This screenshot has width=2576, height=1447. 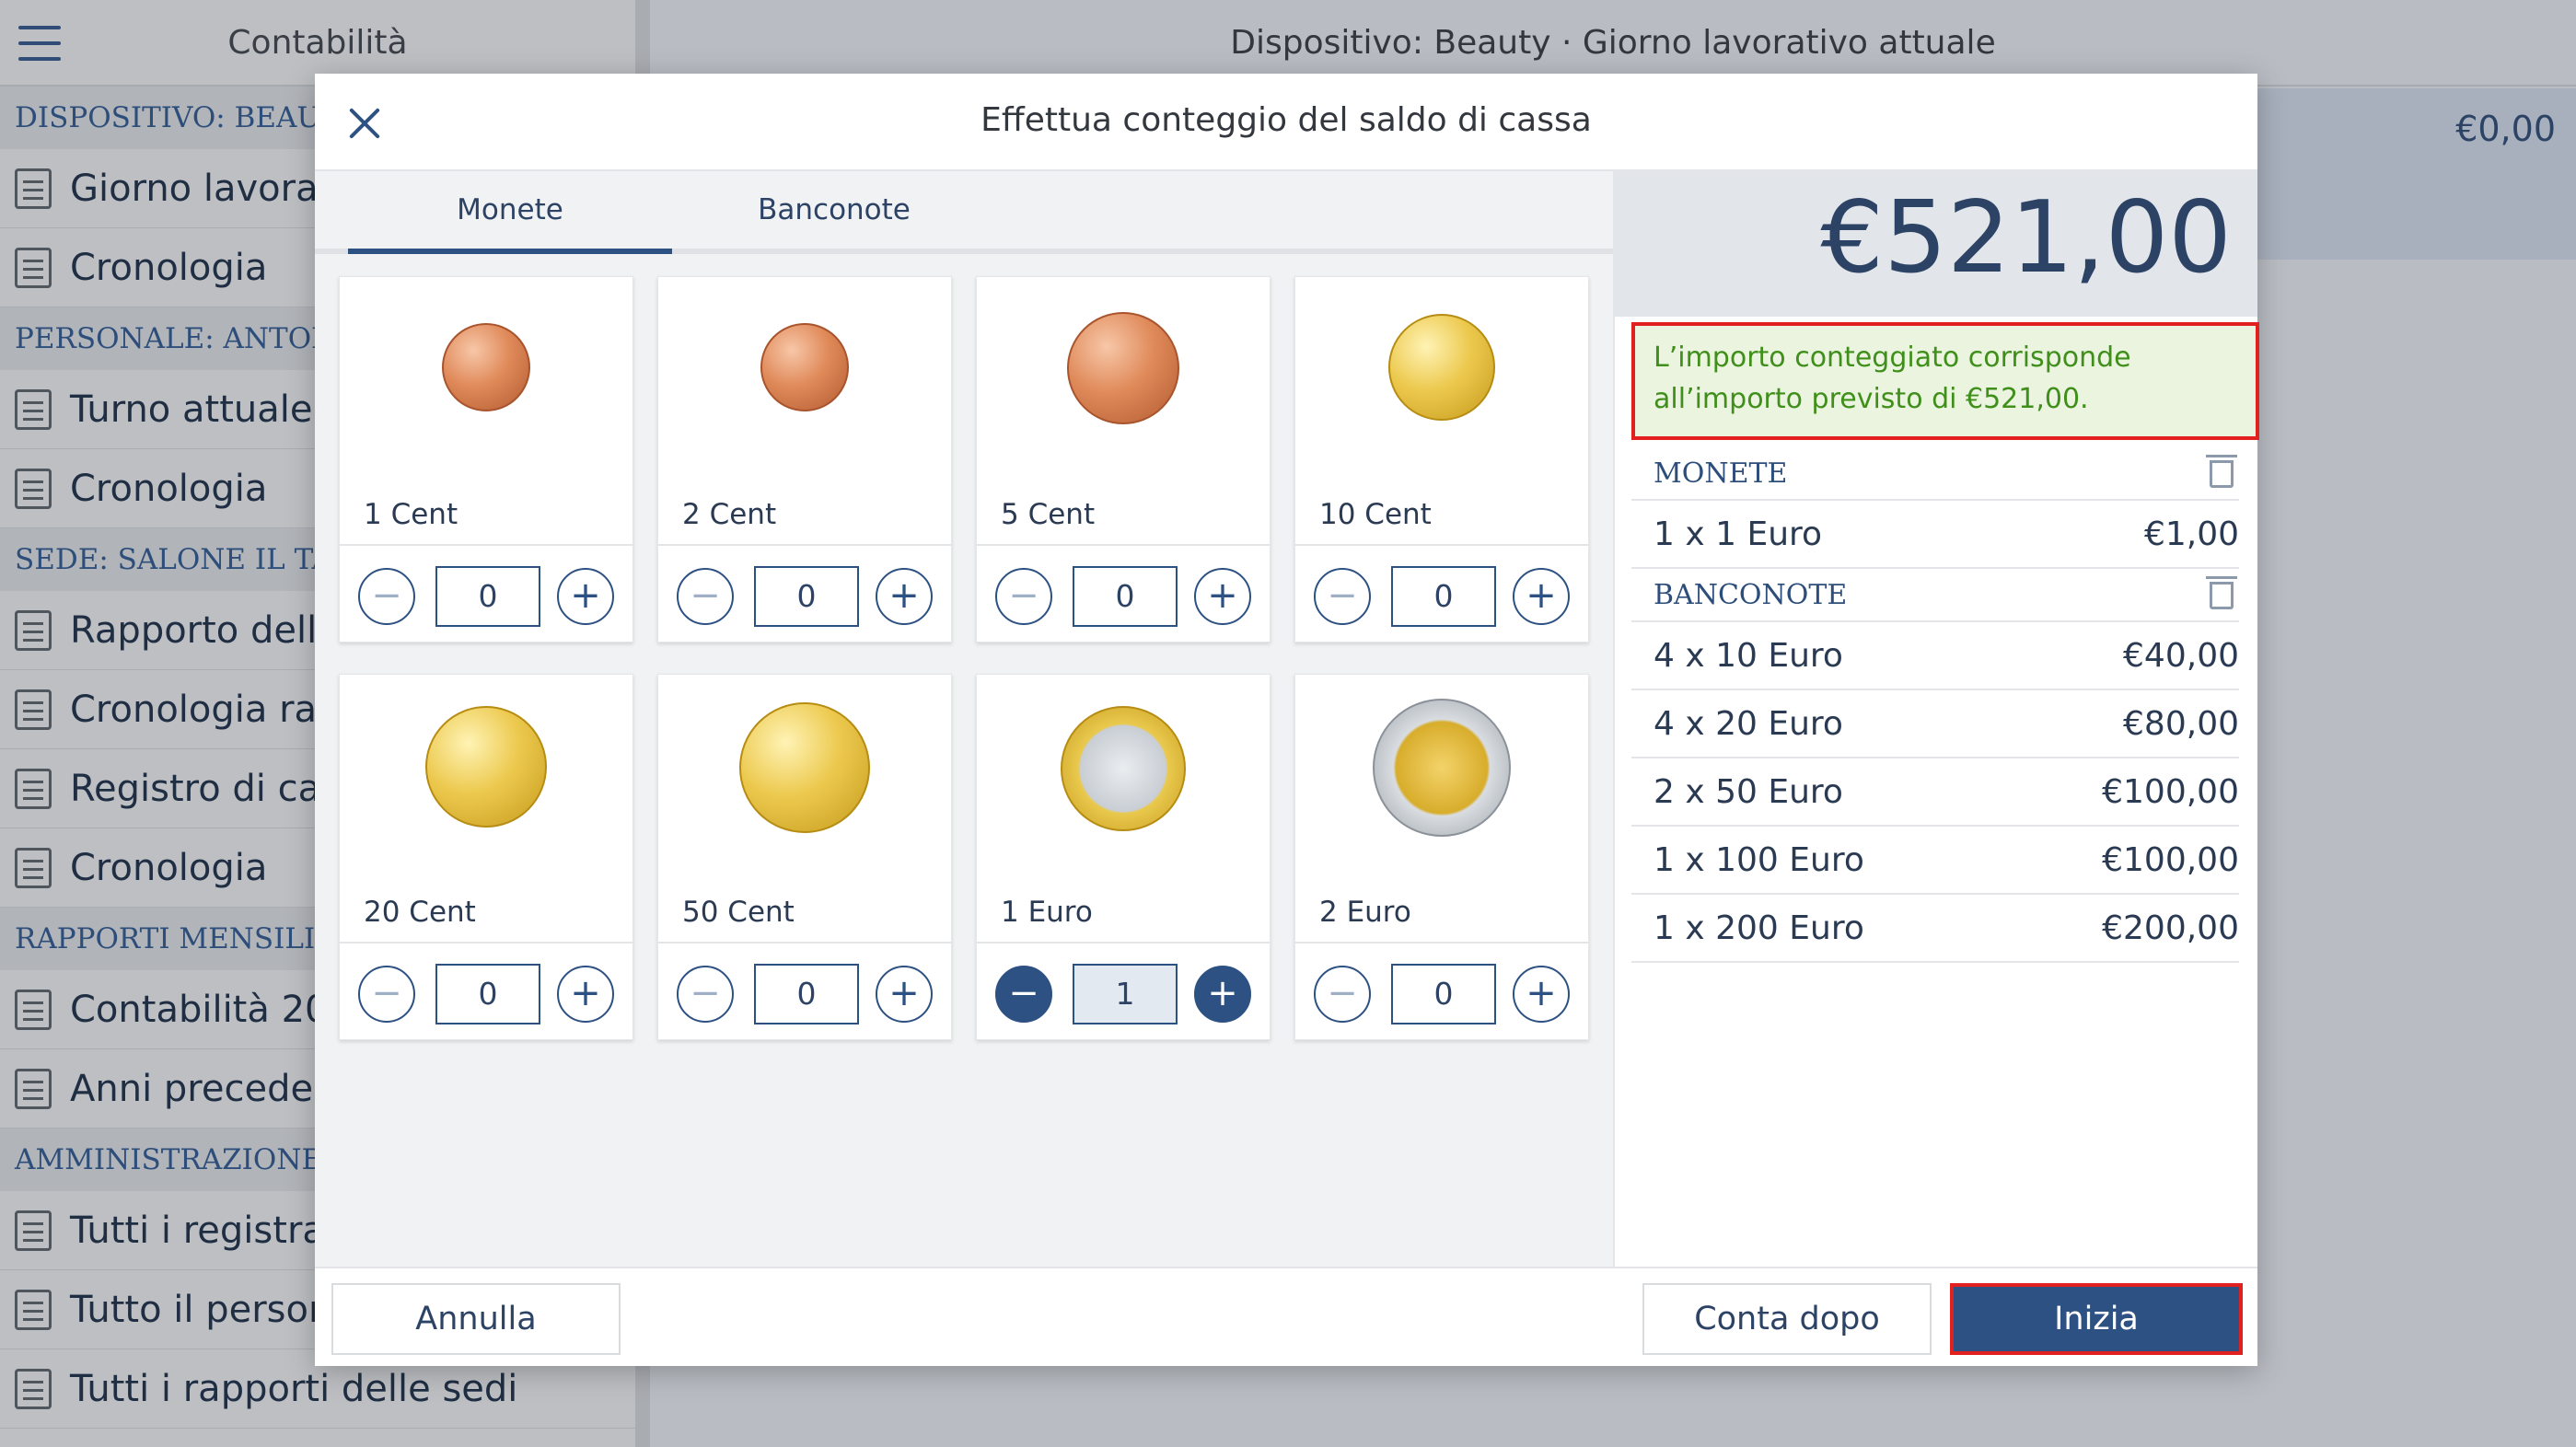 What do you see at coordinates (729, 514) in the screenshot?
I see `coin-label: 2 Cent` at bounding box center [729, 514].